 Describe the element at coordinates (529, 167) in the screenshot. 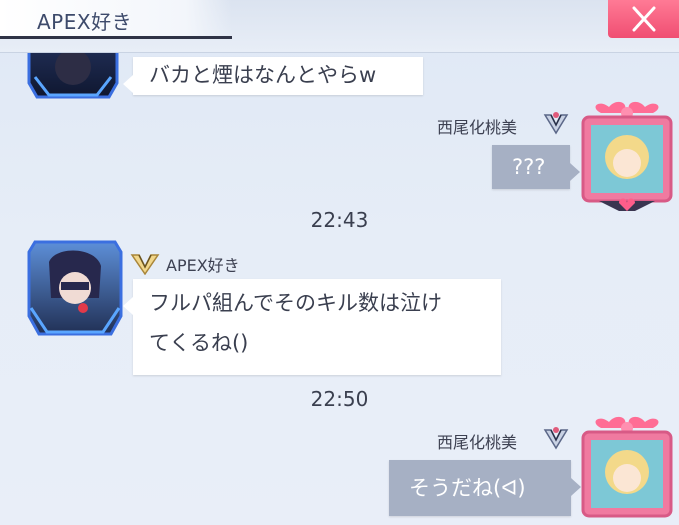

I see `message-text: ???` at that location.